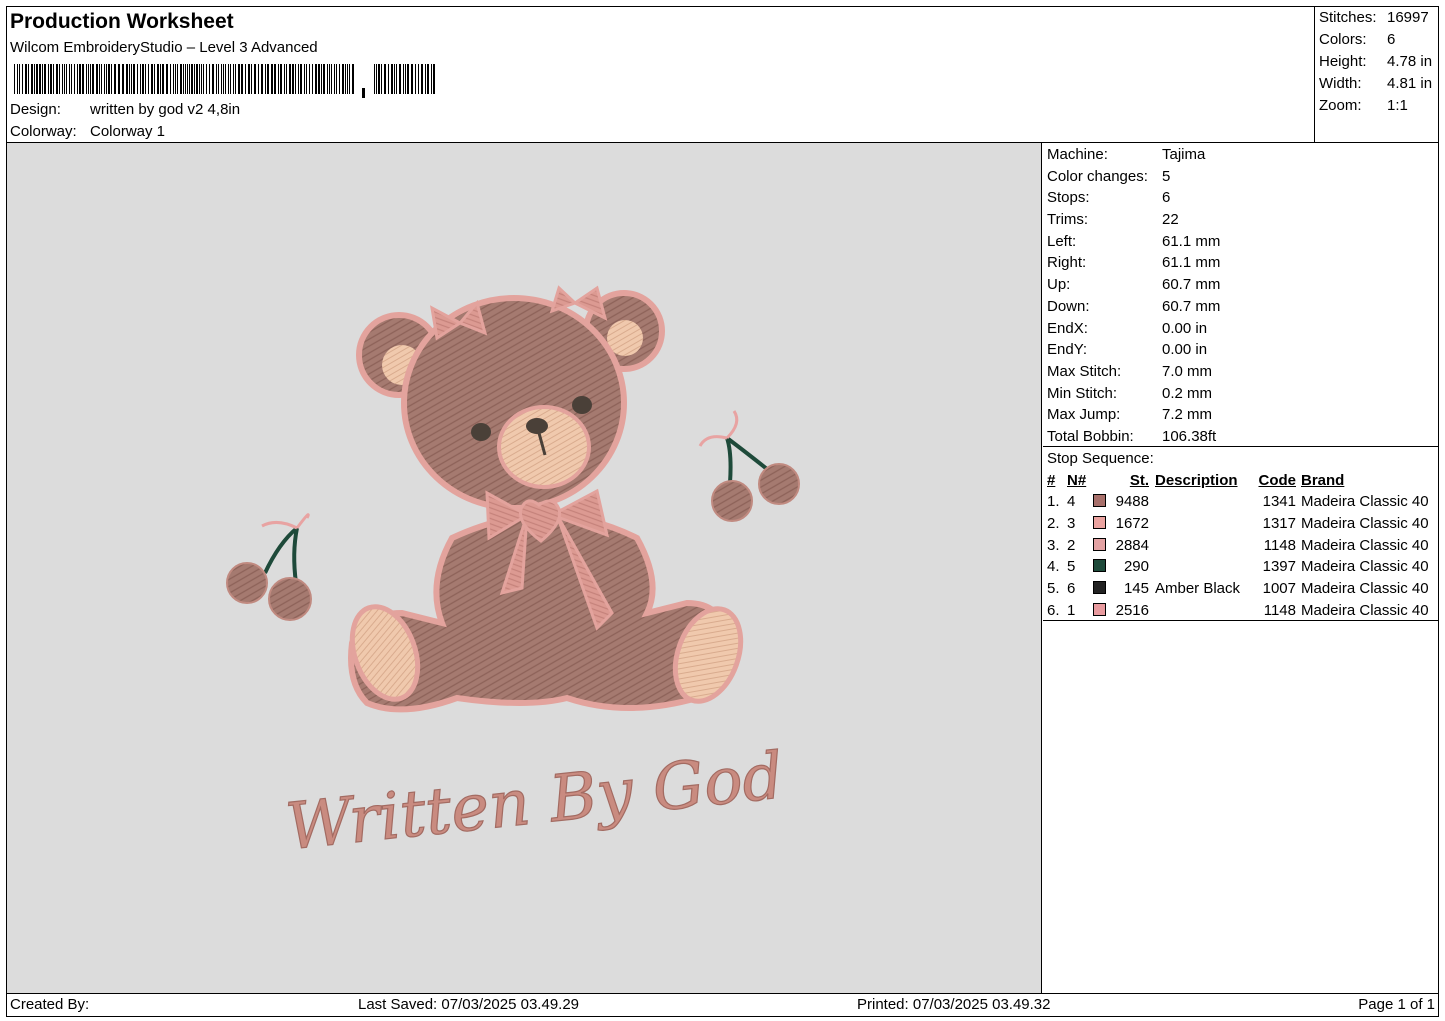  I want to click on machine-row: Up: 60.7 mm, so click(1243, 286).